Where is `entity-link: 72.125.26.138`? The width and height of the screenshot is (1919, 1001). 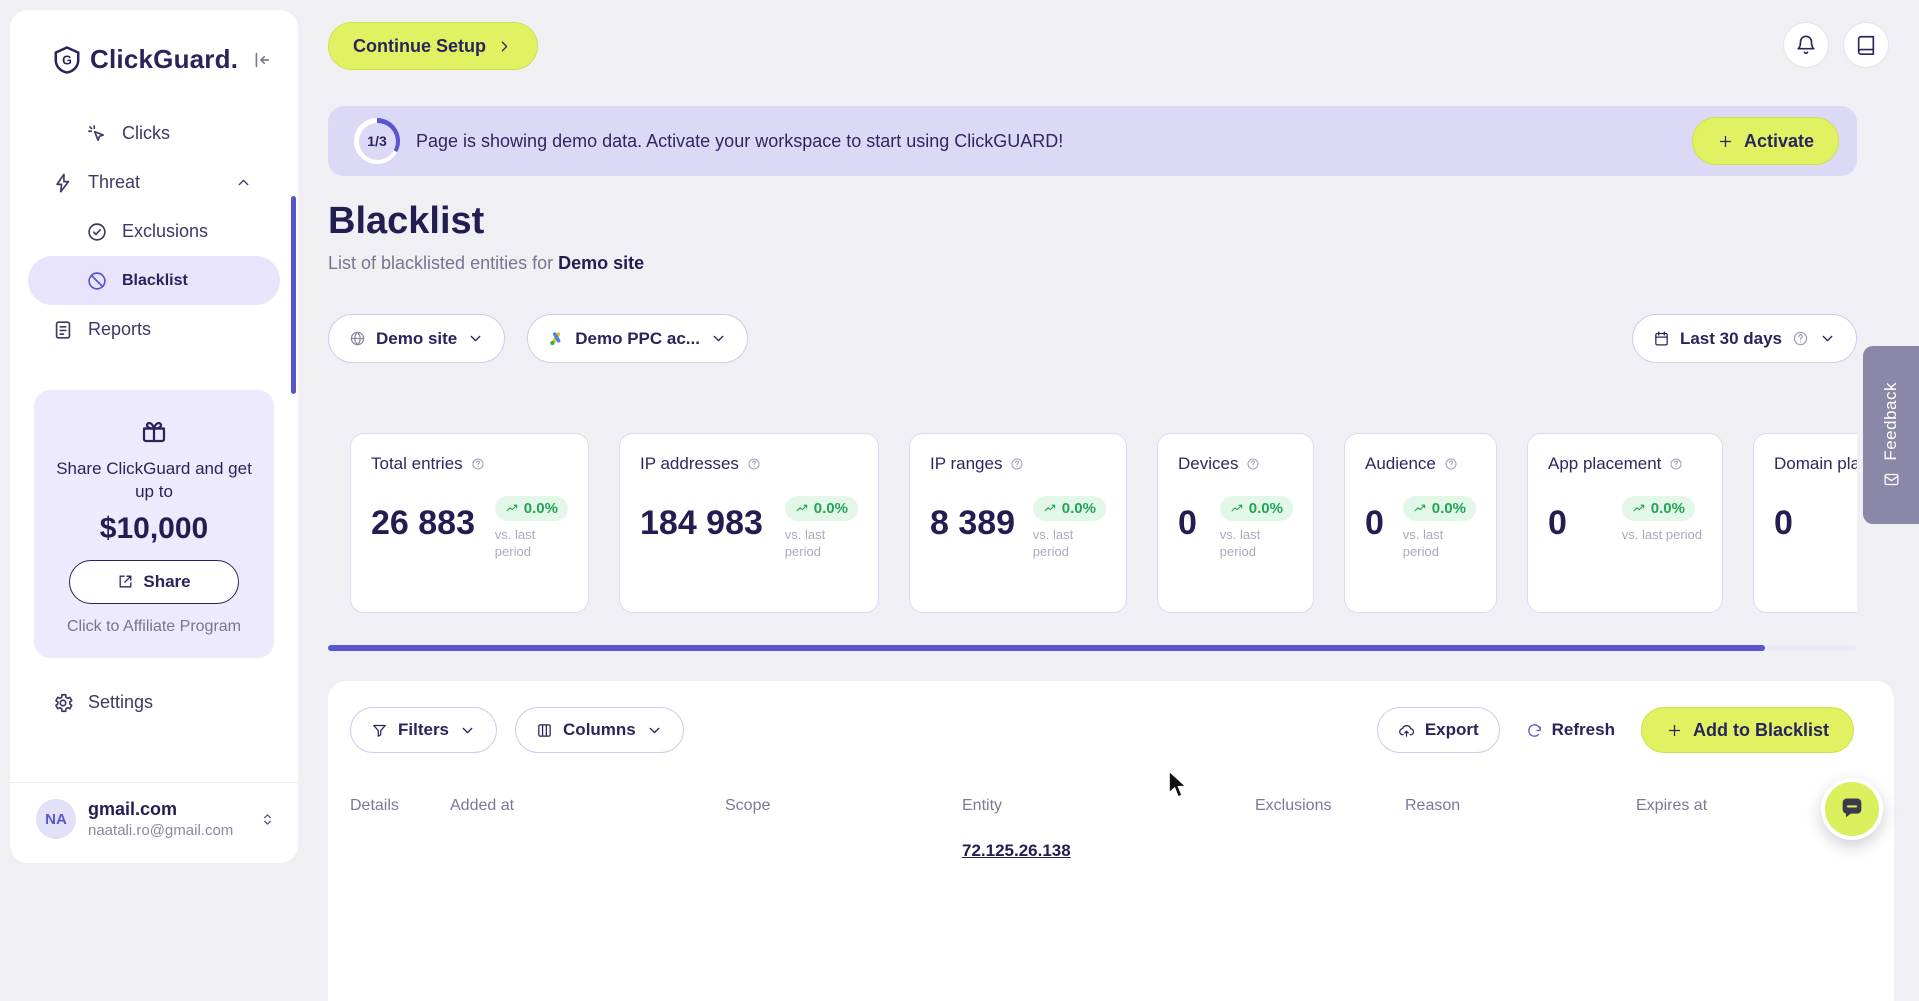 entity-link: 72.125.26.138 is located at coordinates (1108, 851).